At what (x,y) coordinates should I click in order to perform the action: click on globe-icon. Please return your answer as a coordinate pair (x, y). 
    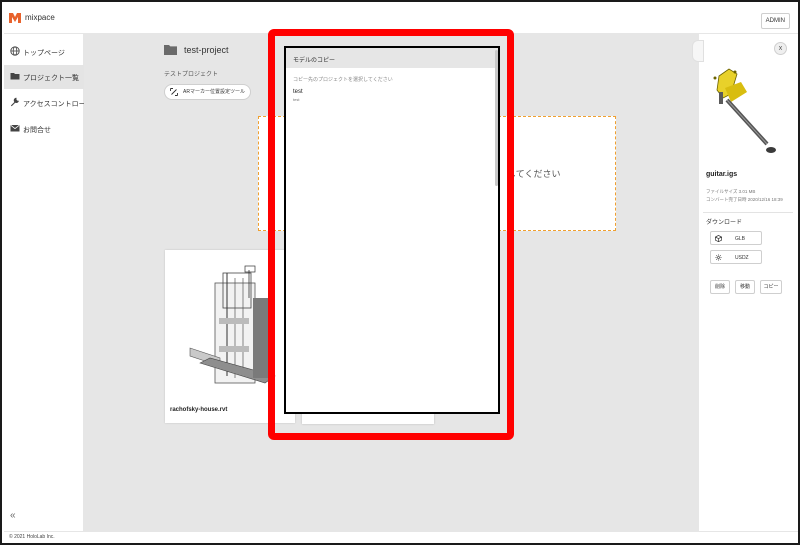
    Looking at the image, I should click on (15, 51).